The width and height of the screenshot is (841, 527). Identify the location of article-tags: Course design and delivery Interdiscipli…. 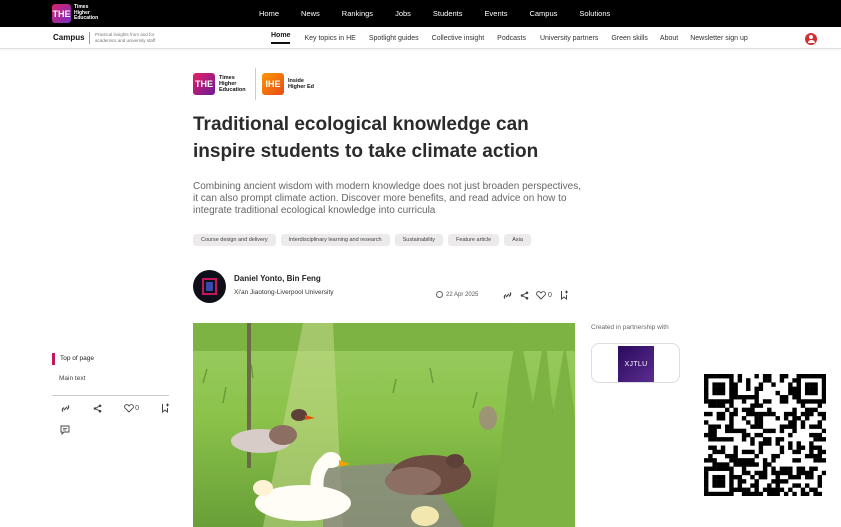
(362, 240).